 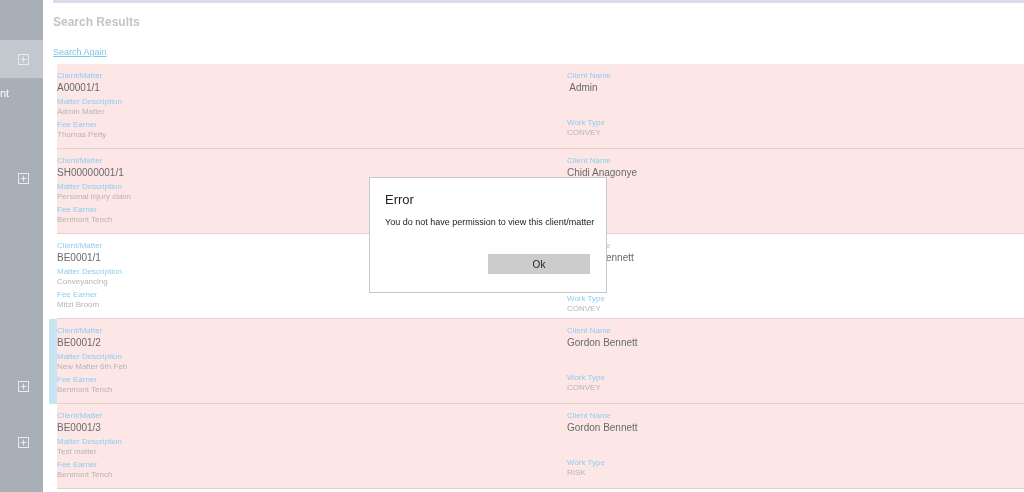 I want to click on field-value: Admin, so click(x=583, y=87).